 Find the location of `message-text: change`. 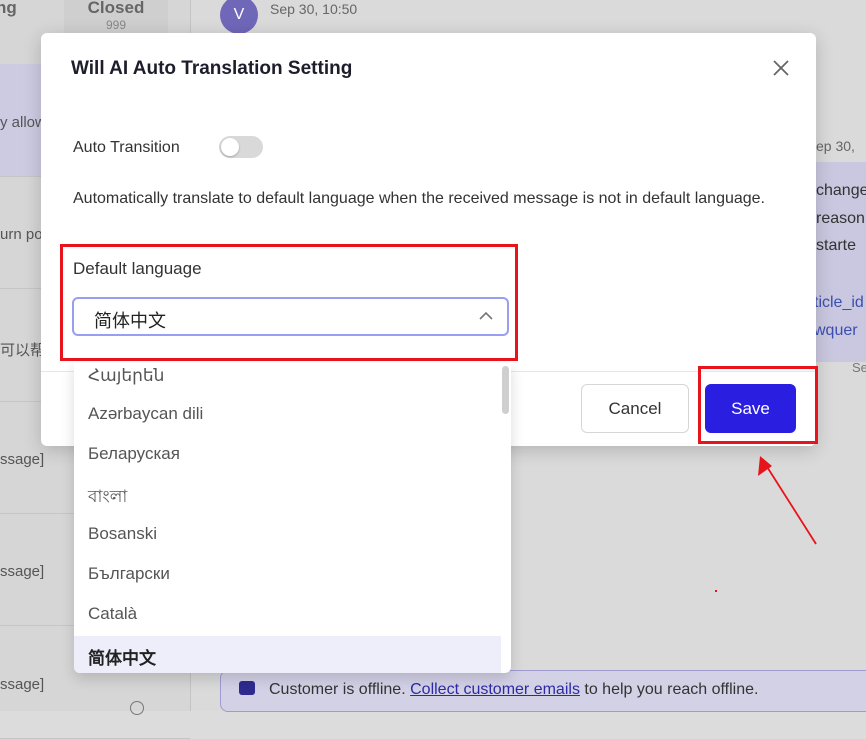

message-text: change is located at coordinates (841, 190).